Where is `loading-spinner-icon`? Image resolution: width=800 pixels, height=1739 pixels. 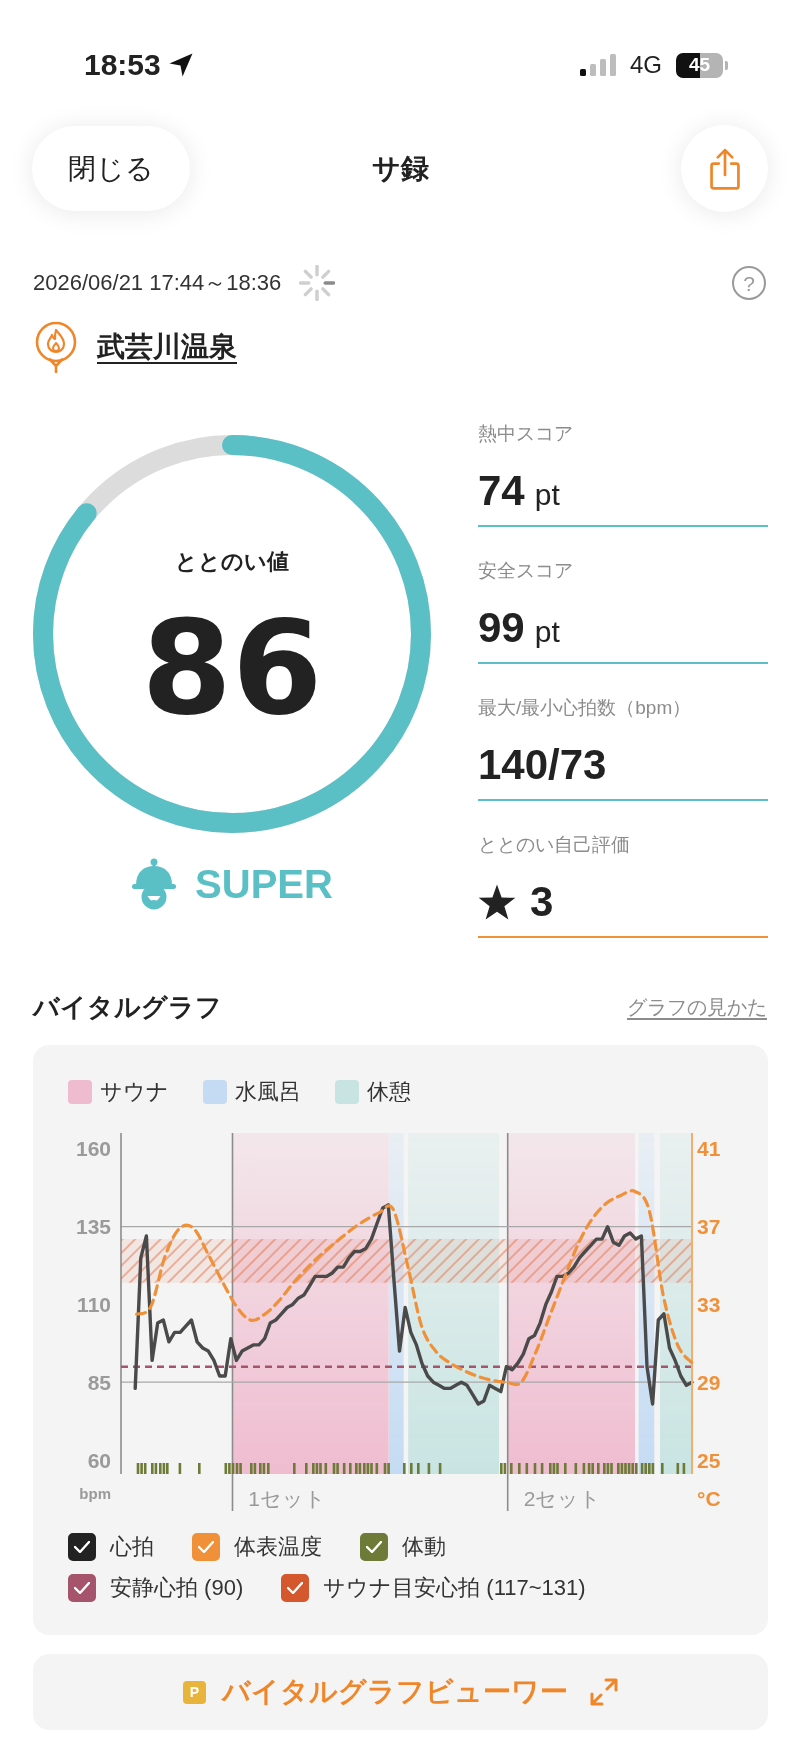
loading-spinner-icon is located at coordinates (317, 283).